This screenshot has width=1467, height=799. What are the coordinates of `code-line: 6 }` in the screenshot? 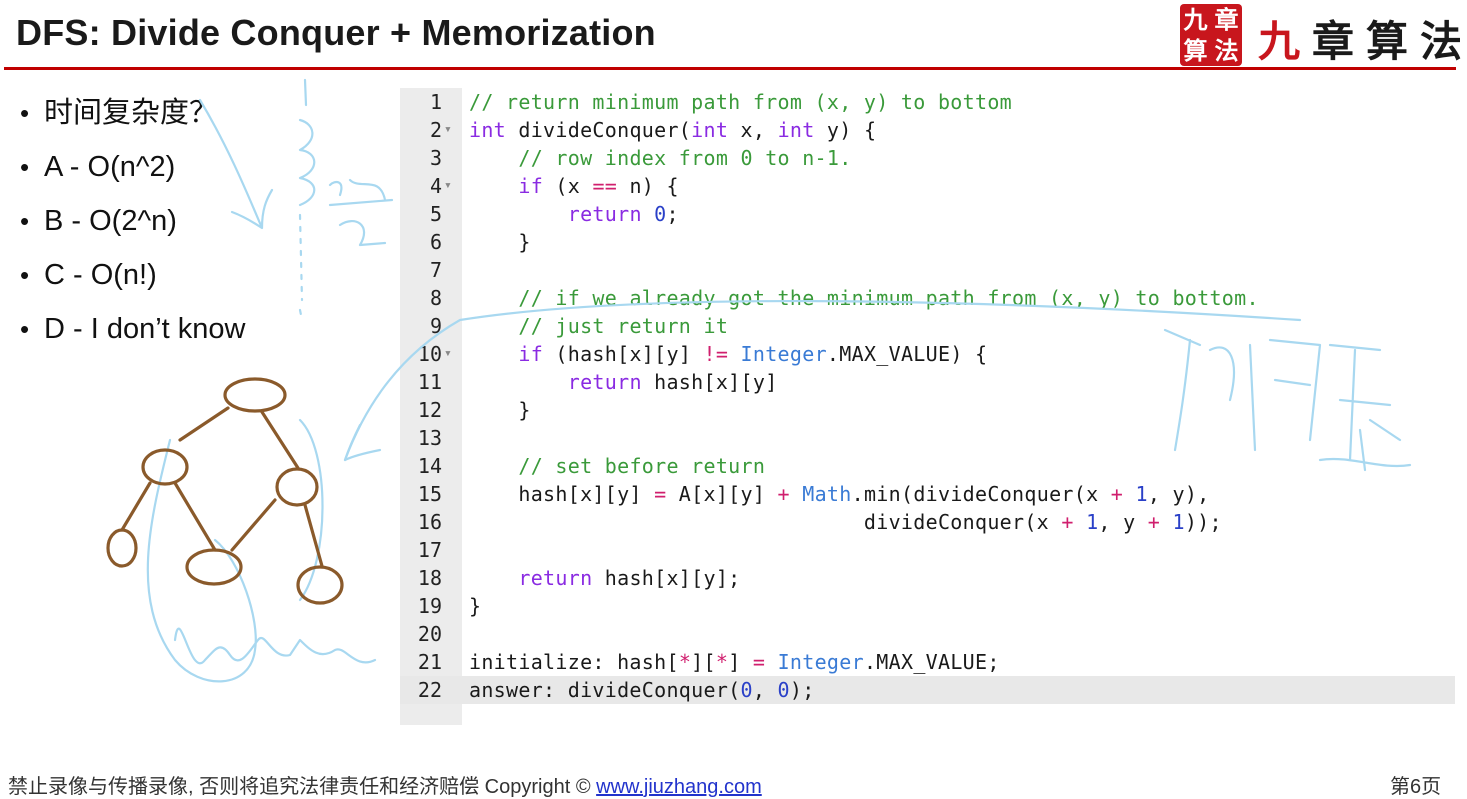 It's located at (927, 242).